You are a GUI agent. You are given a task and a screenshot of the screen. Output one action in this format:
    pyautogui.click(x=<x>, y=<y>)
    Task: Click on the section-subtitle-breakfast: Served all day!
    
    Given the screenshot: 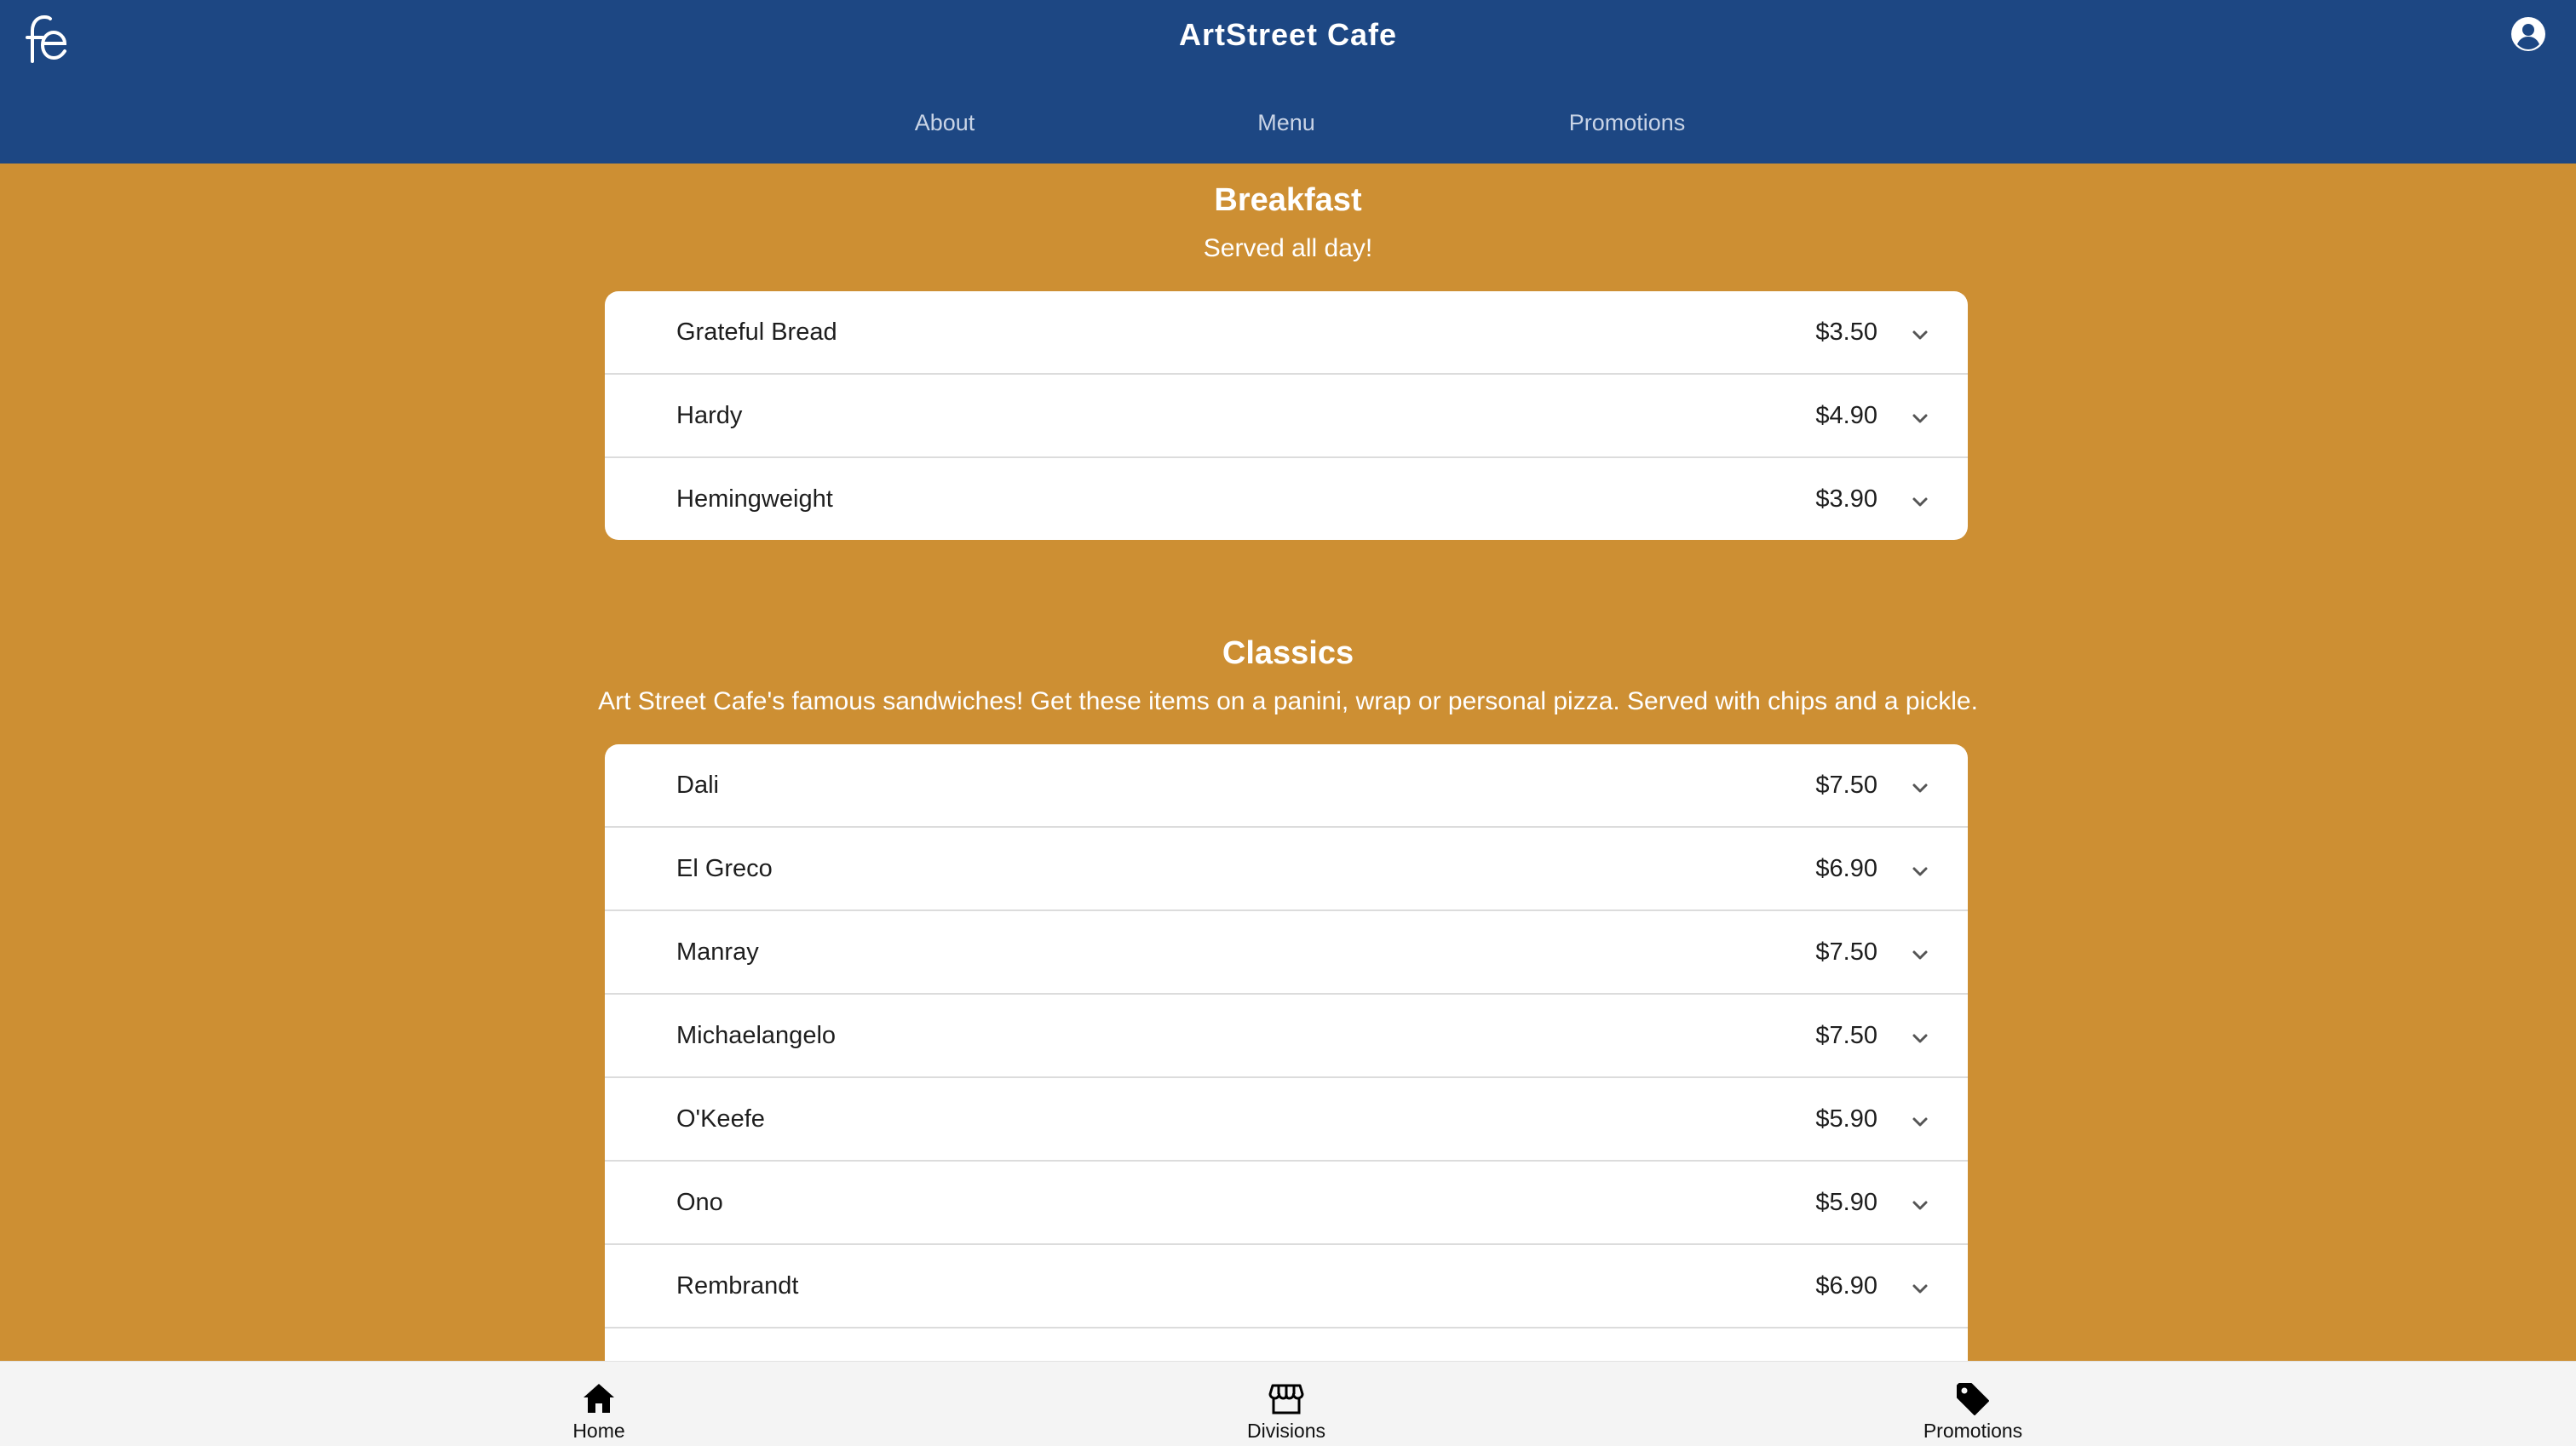 What is the action you would take?
    pyautogui.click(x=1288, y=248)
    